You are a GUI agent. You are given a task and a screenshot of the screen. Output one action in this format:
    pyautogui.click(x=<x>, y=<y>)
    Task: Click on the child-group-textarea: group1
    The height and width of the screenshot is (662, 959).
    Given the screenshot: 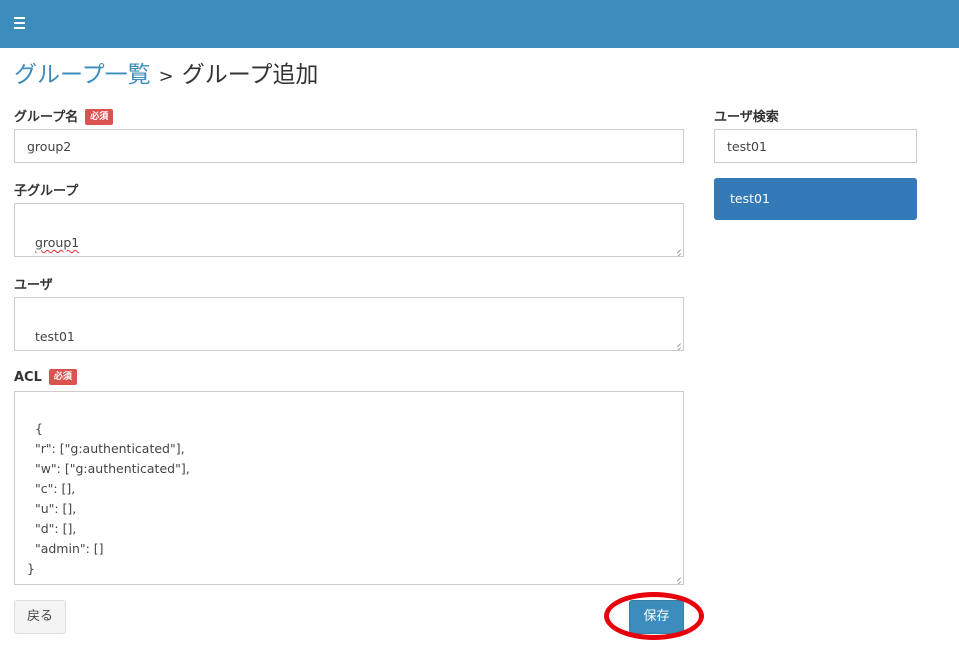 What is the action you would take?
    pyautogui.click(x=349, y=230)
    